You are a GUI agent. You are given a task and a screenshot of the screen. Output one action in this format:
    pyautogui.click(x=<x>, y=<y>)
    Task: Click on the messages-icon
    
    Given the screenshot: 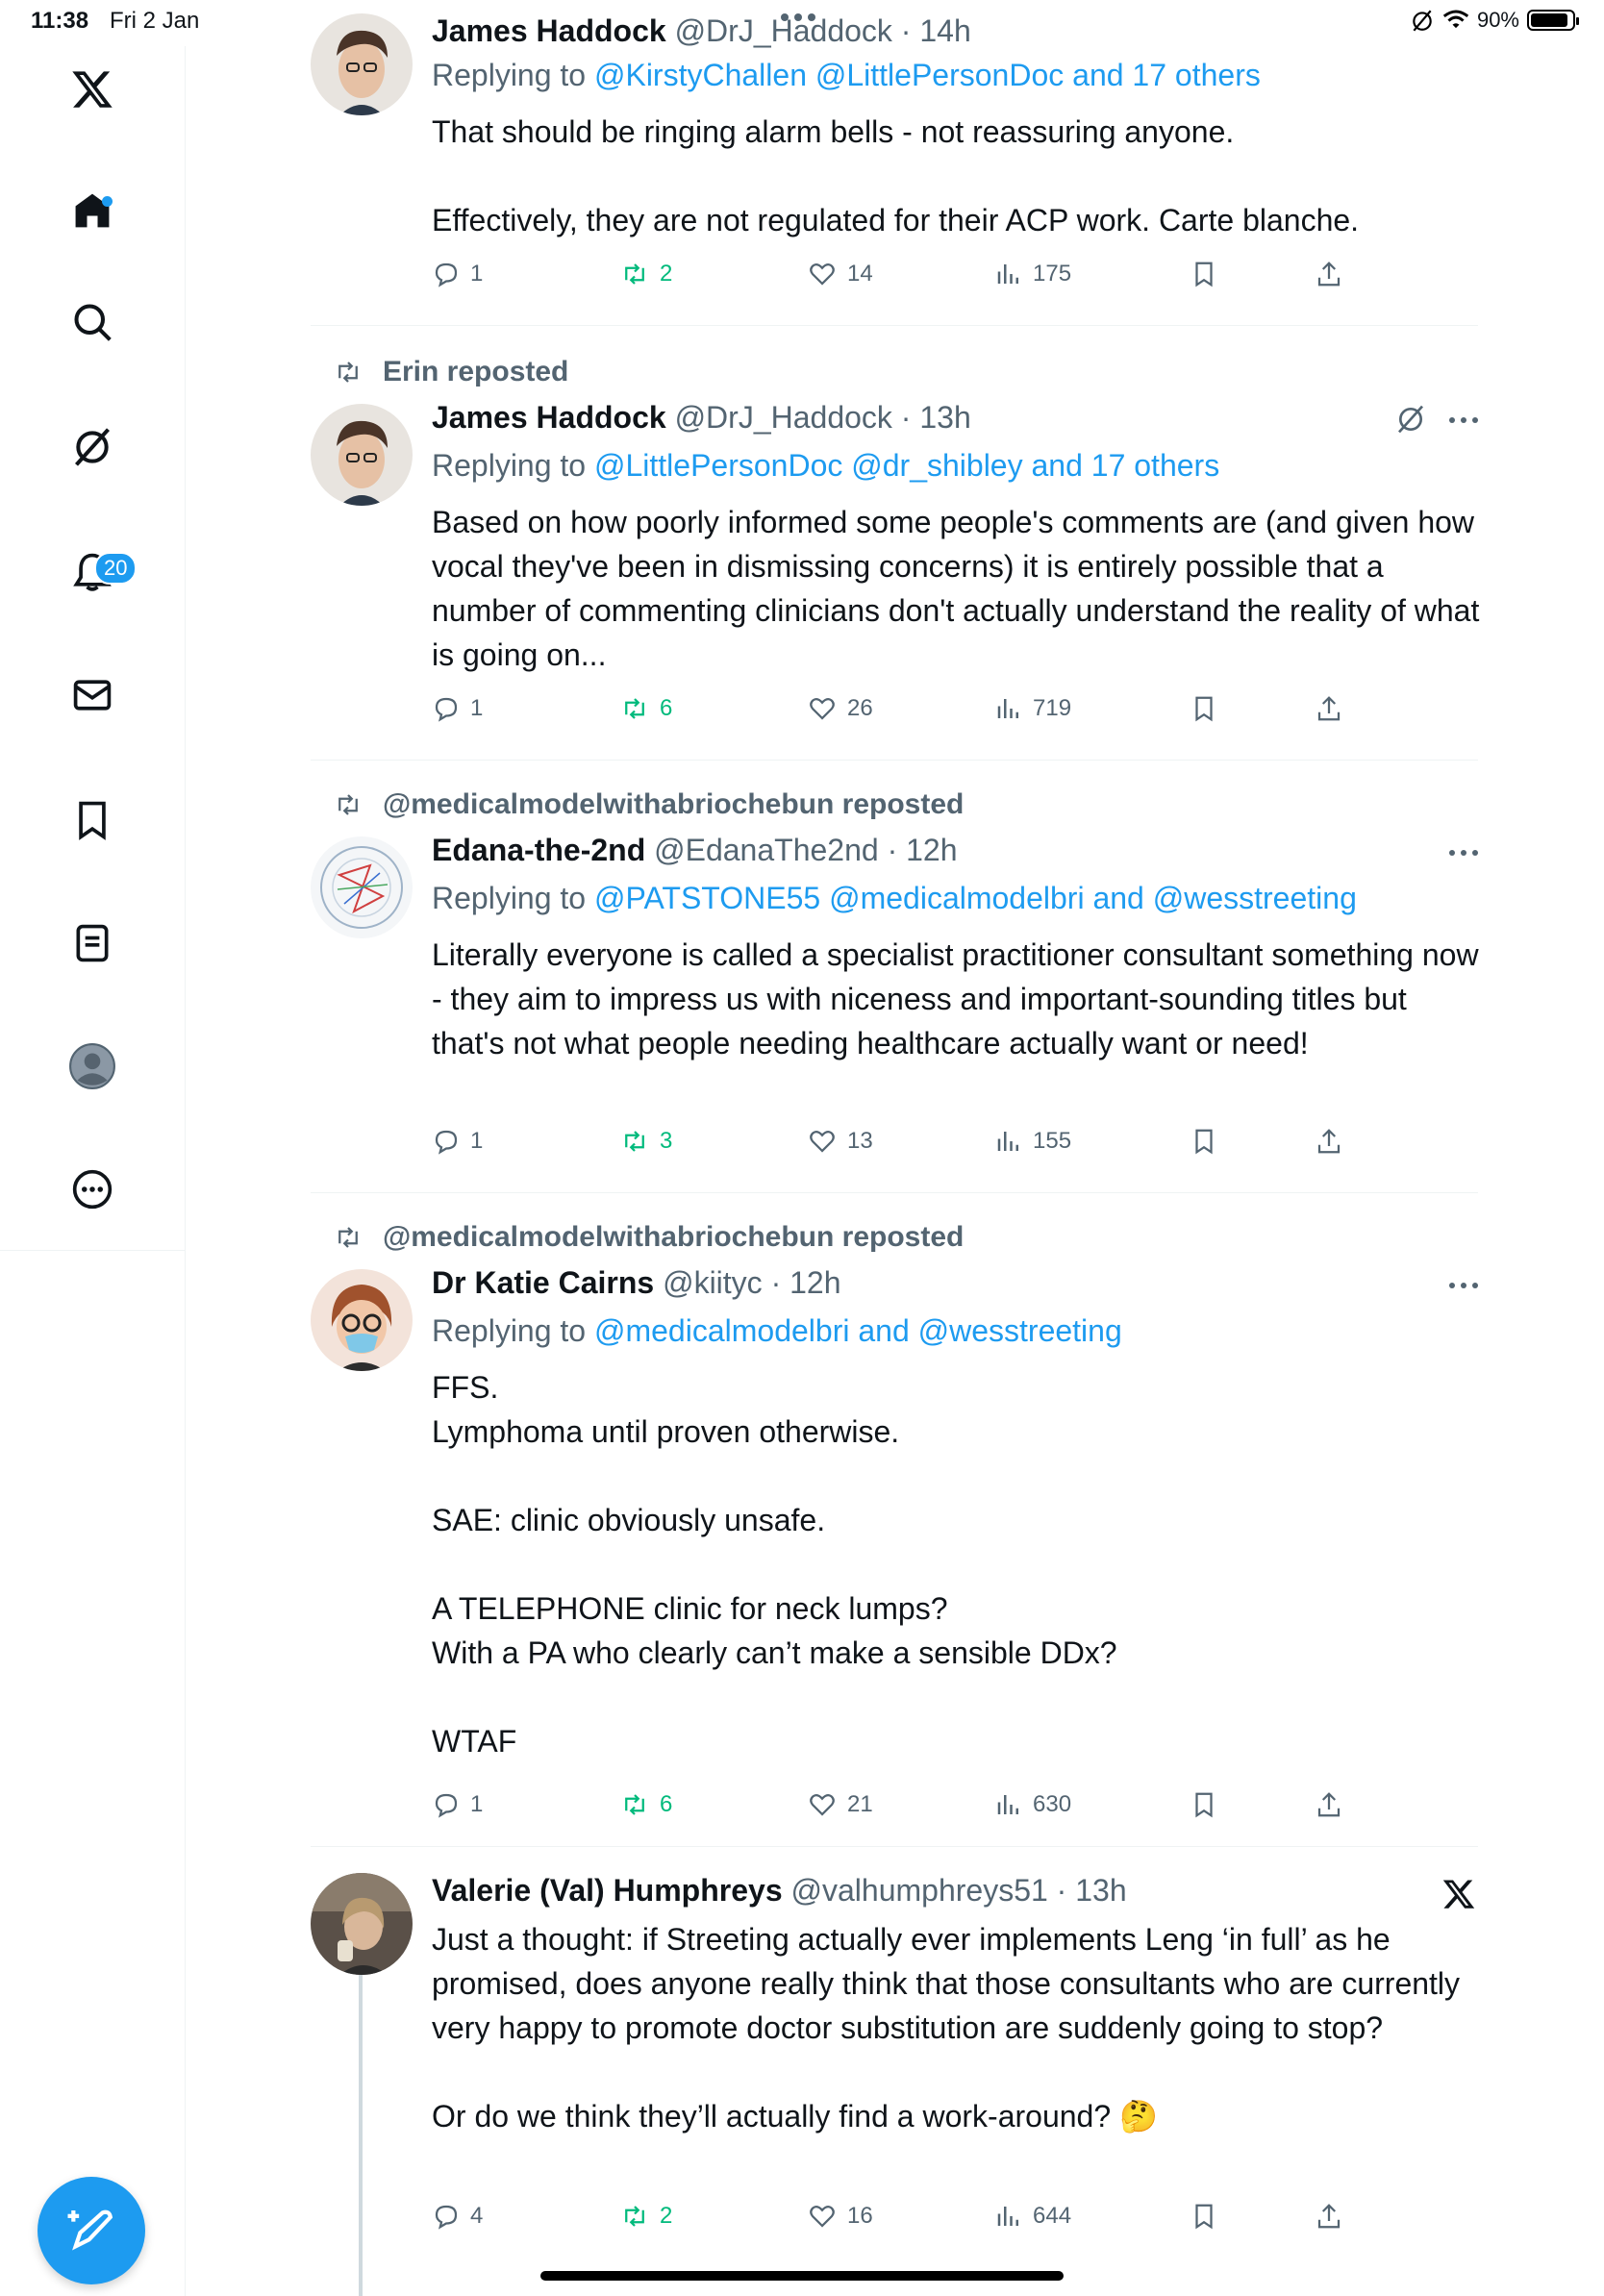 What is the action you would take?
    pyautogui.click(x=92, y=695)
    